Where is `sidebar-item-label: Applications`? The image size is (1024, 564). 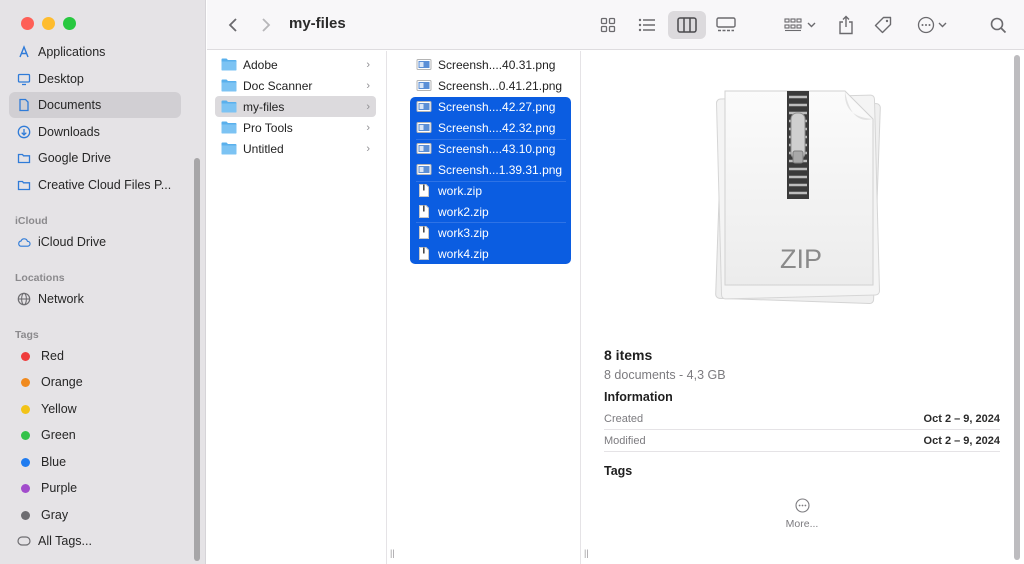
sidebar-item-label: Applications is located at coordinates (72, 52).